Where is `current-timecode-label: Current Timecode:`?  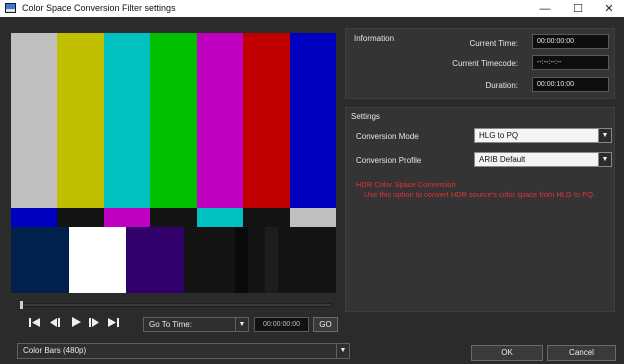 current-timecode-label: Current Timecode: is located at coordinates (485, 63).